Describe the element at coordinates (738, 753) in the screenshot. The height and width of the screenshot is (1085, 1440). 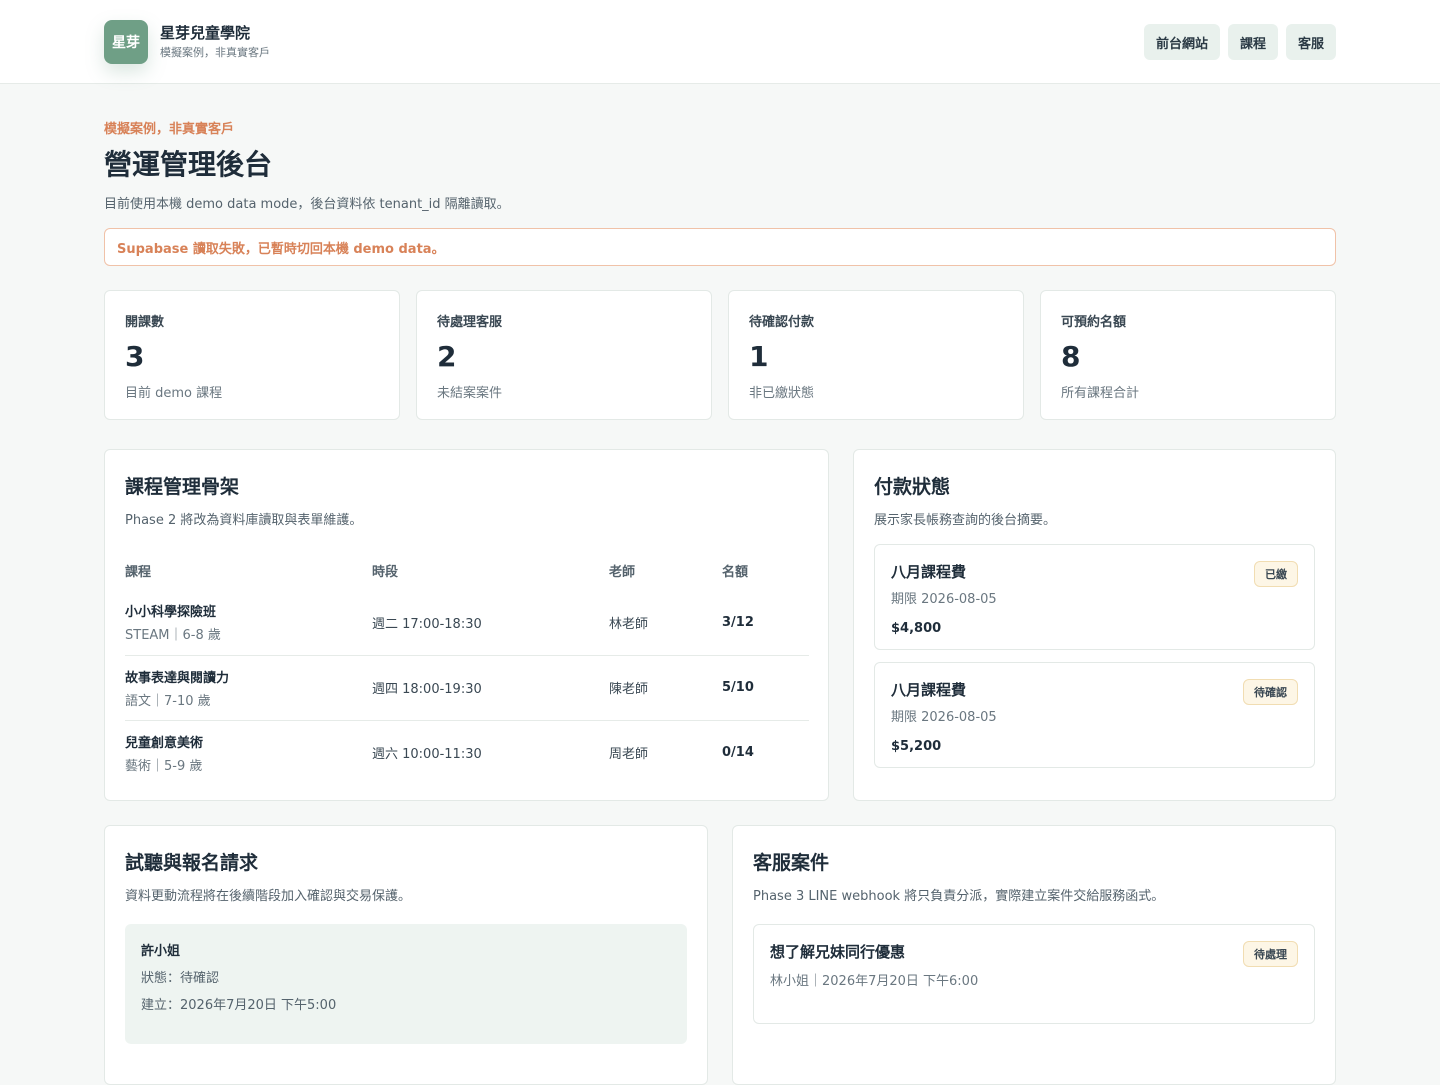
I see `course-seats: 0/14` at that location.